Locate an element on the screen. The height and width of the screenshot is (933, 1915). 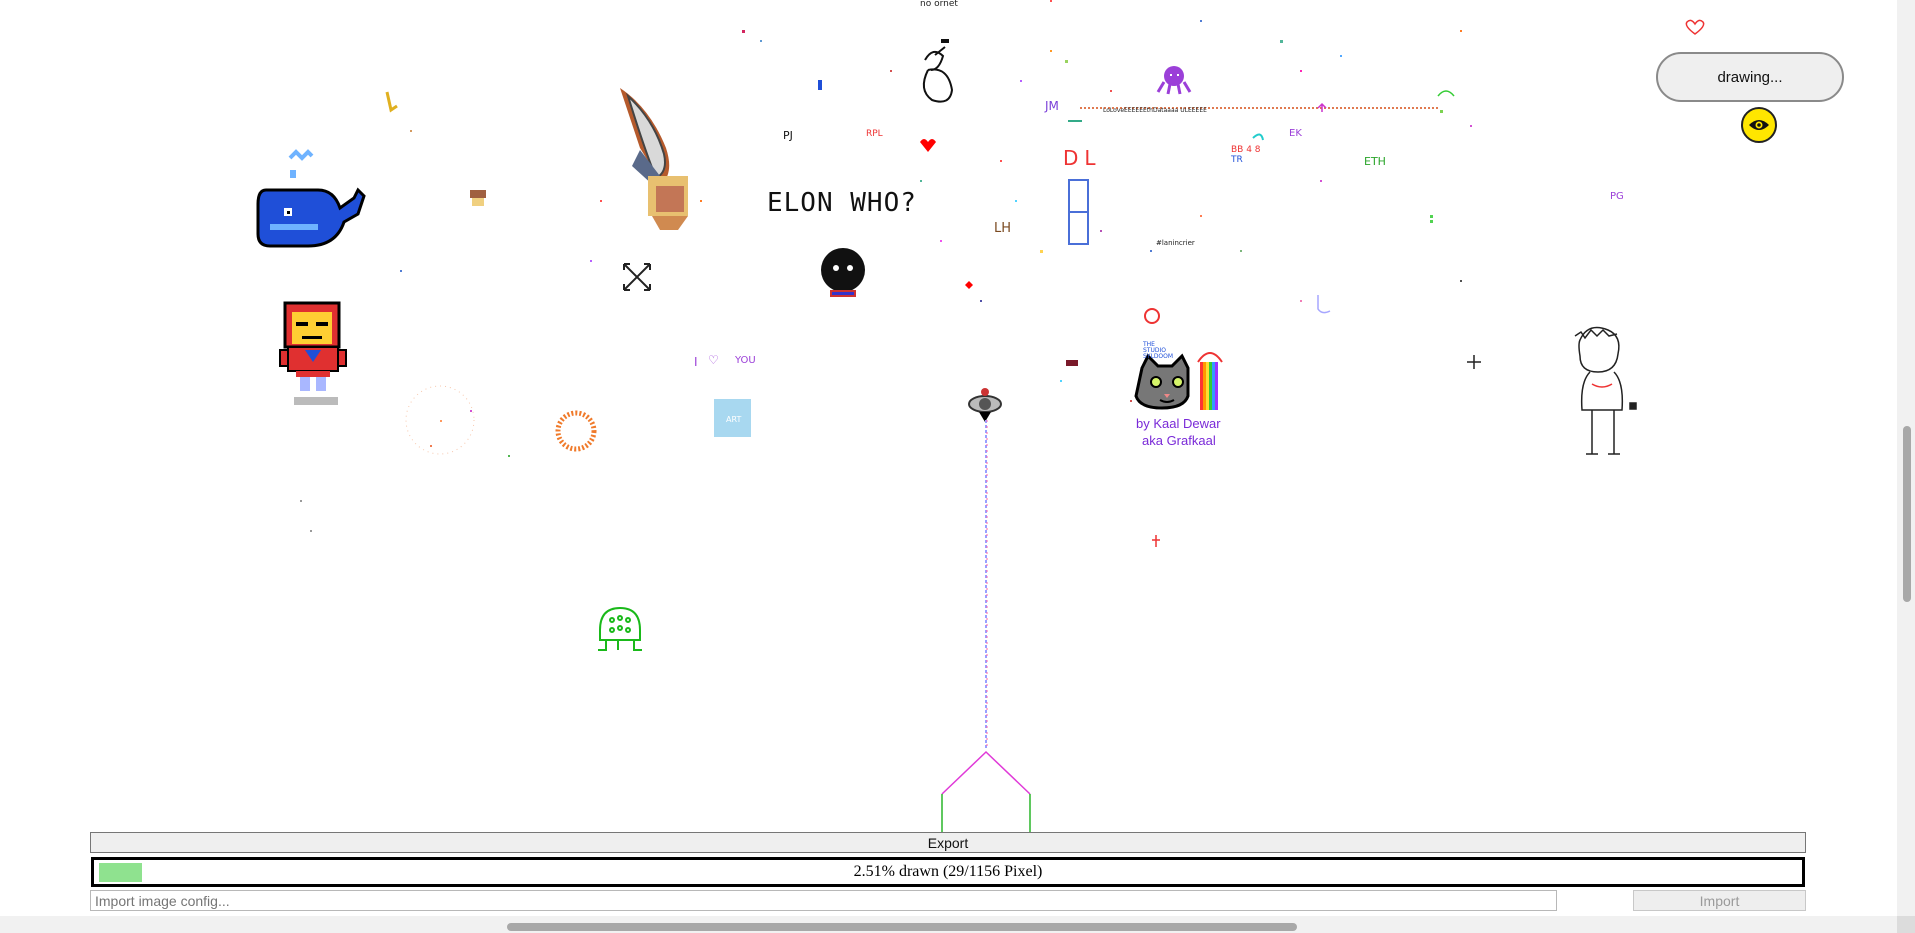
progress-text: 2.51% drawn (29/1156 Pixel) is located at coordinates (948, 871).